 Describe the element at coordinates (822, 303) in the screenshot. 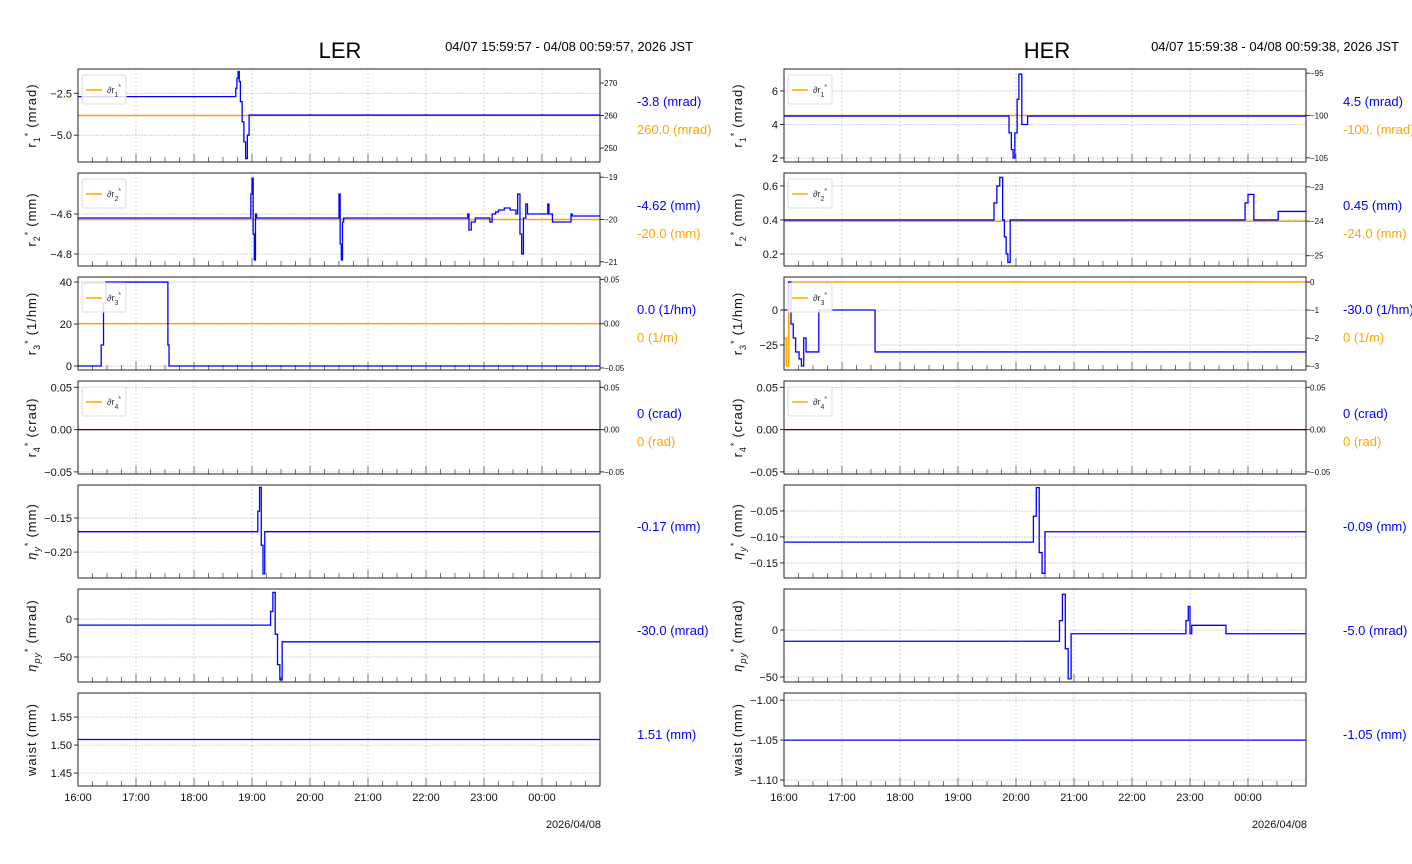

I see `legend-subscript: 3` at that location.